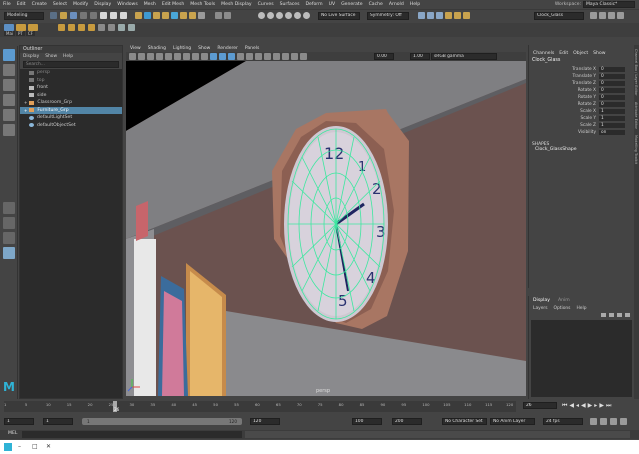  I want to click on menu-modify: Modify, so click(80, 4).